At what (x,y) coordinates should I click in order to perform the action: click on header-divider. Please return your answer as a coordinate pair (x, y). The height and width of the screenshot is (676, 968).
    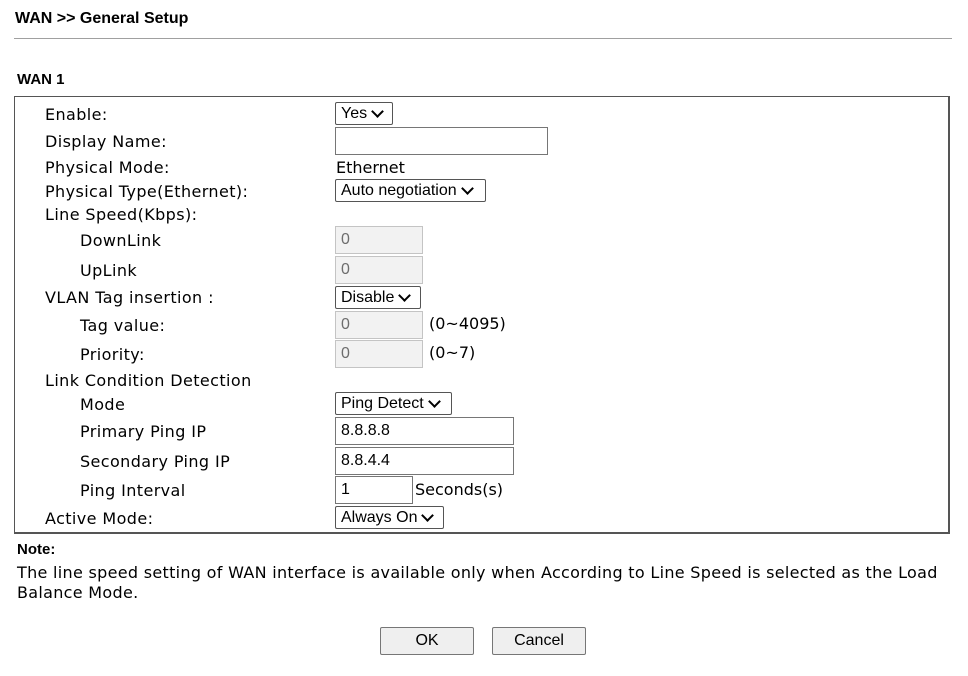
    Looking at the image, I should click on (483, 38).